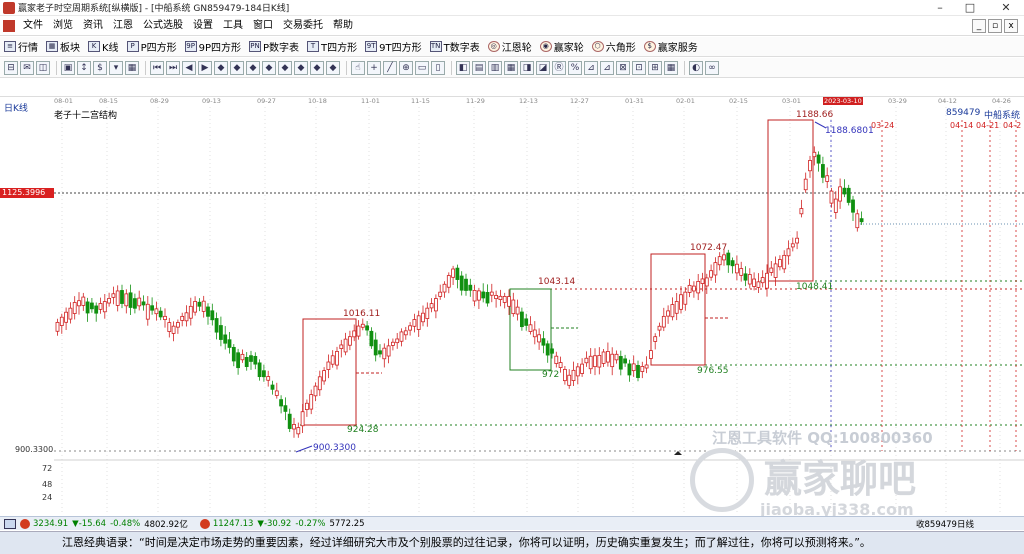 The image size is (1024, 554). Describe the element at coordinates (203, 26) in the screenshot. I see `menu-settings: 设置` at that location.